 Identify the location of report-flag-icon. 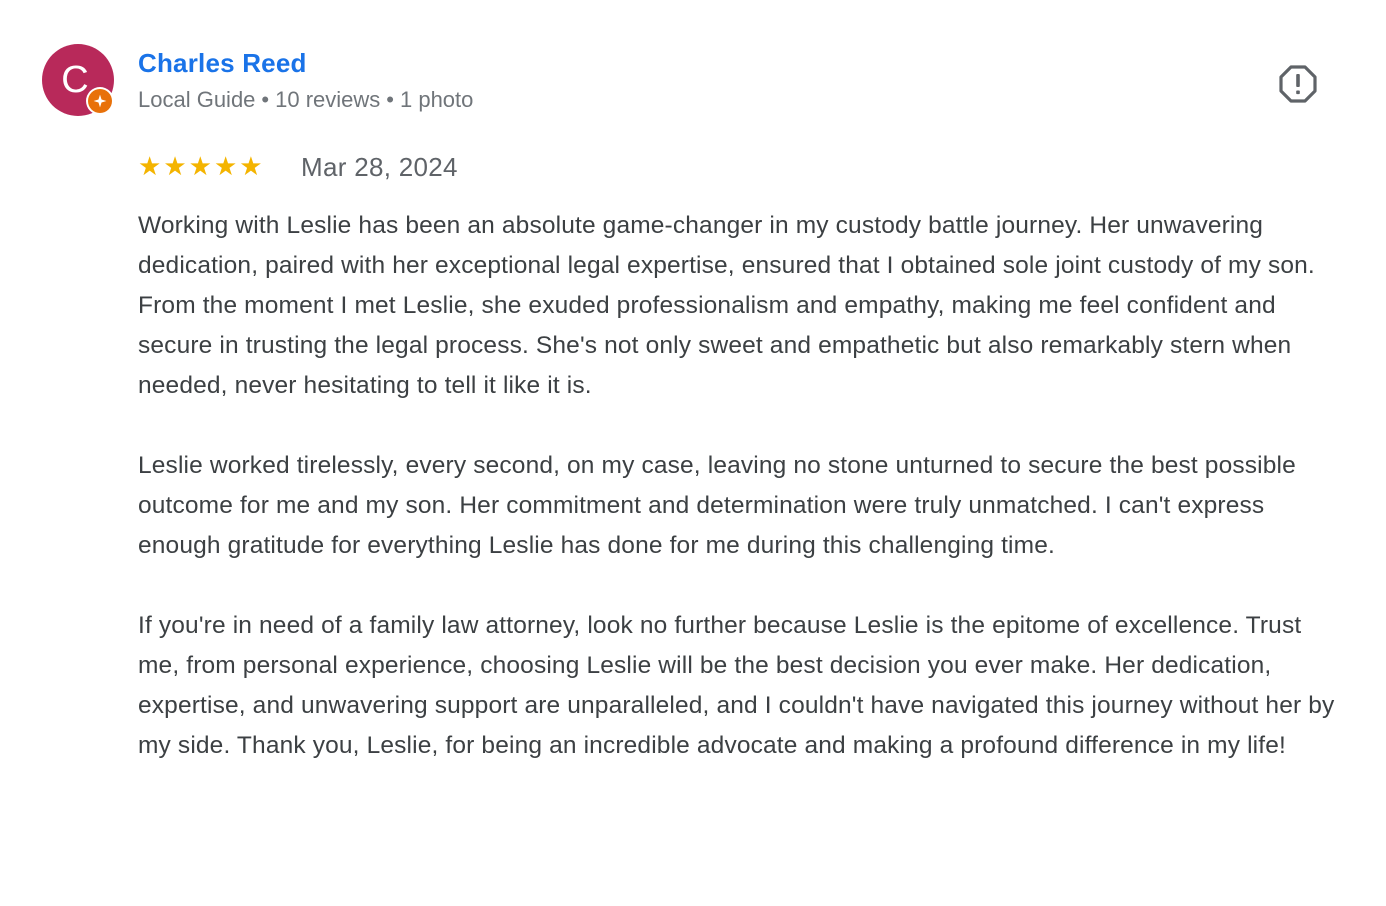
(1298, 84).